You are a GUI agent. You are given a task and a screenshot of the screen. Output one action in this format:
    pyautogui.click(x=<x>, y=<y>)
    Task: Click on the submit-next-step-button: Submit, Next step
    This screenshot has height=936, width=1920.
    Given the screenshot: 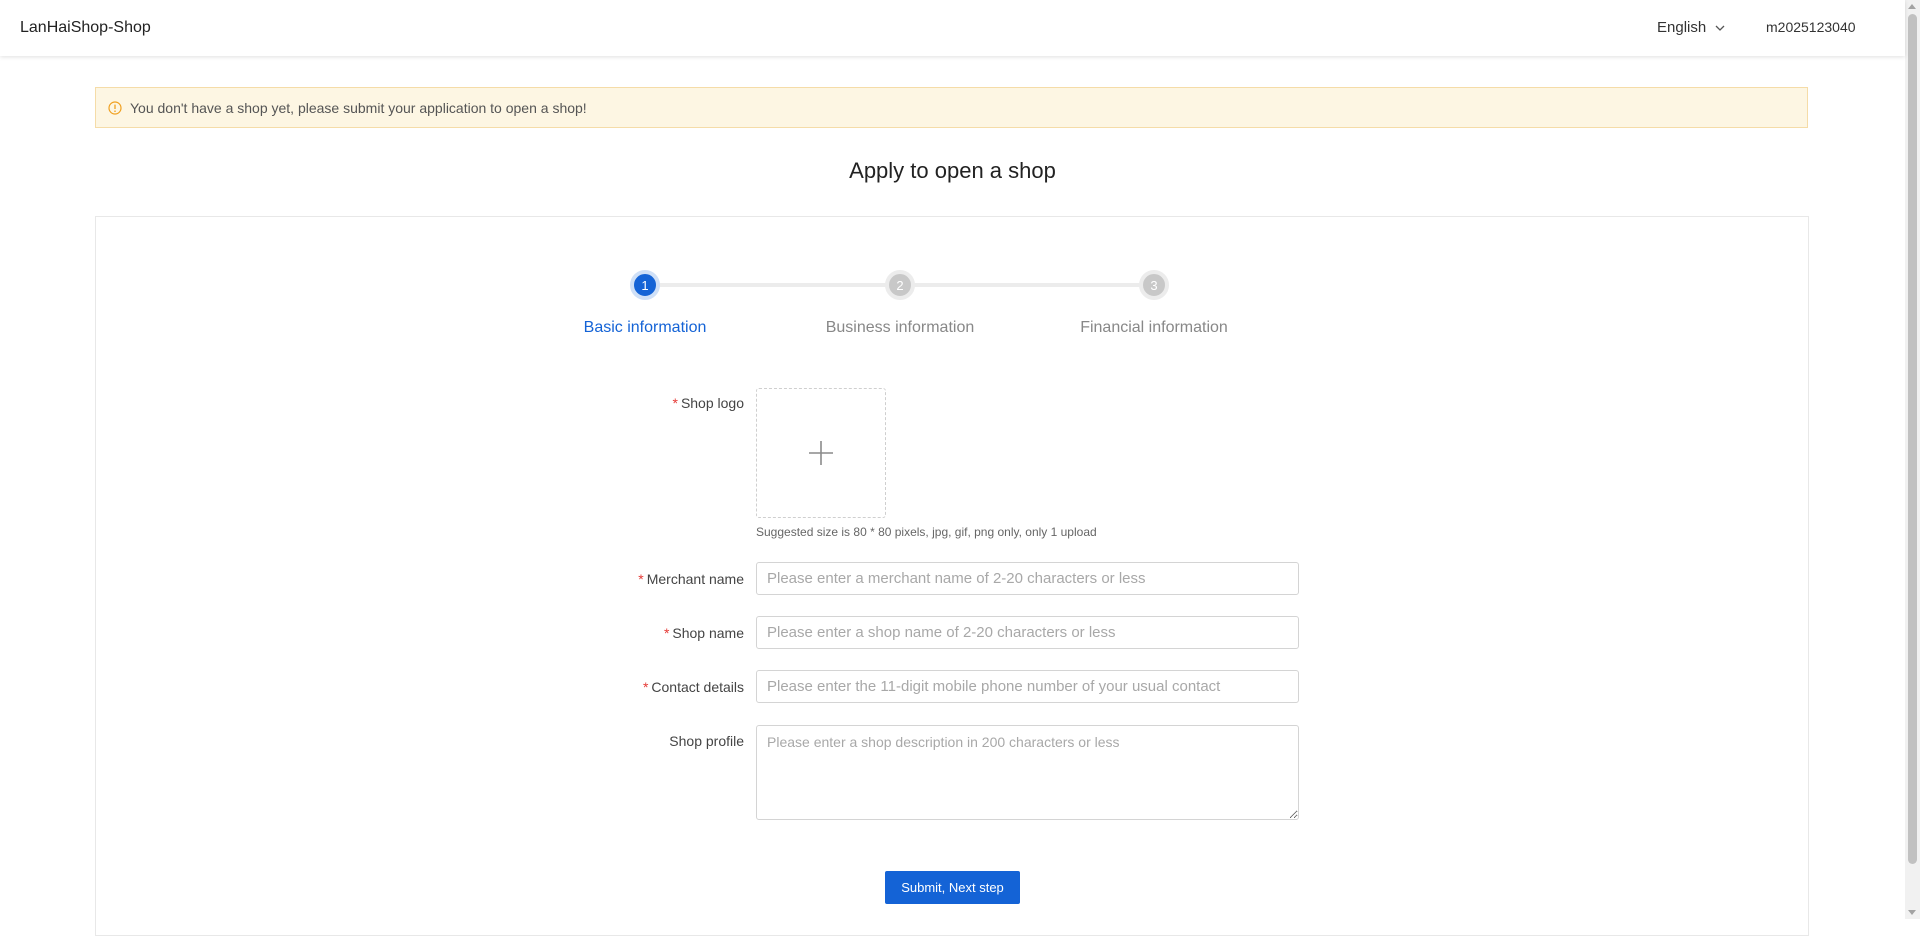 What is the action you would take?
    pyautogui.click(x=952, y=887)
    